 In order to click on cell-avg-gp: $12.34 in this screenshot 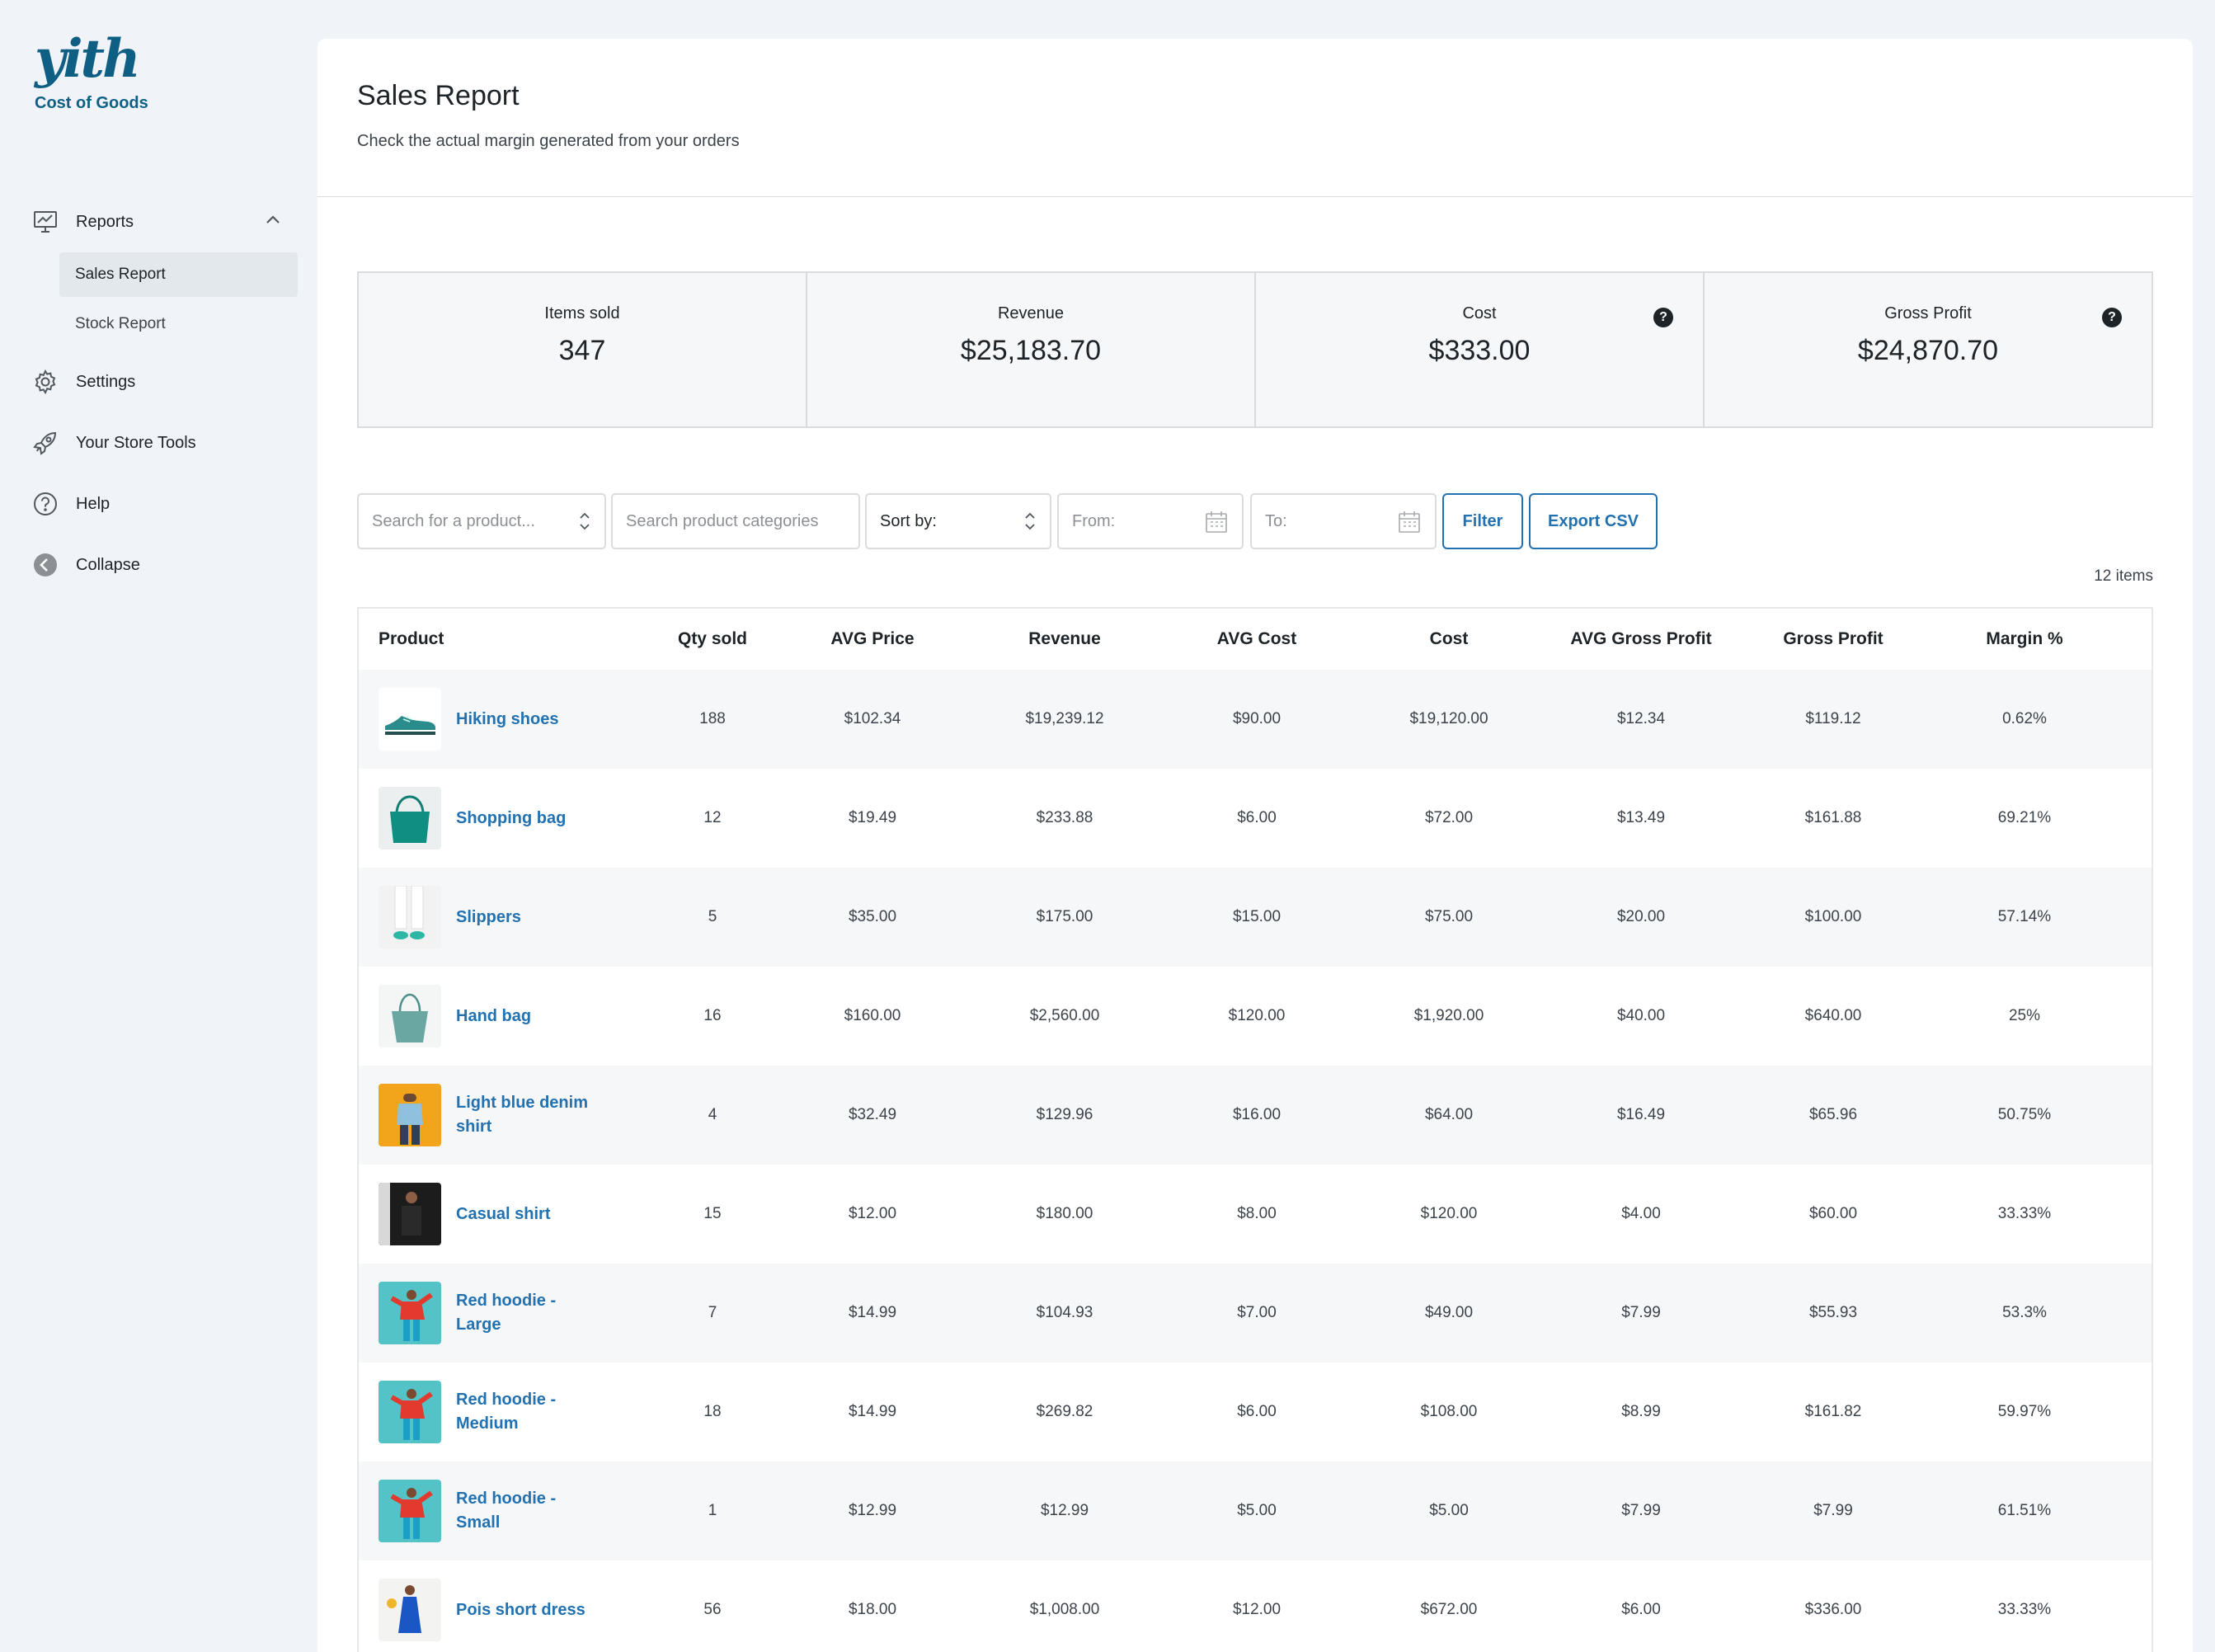, I will do `click(1641, 718)`.